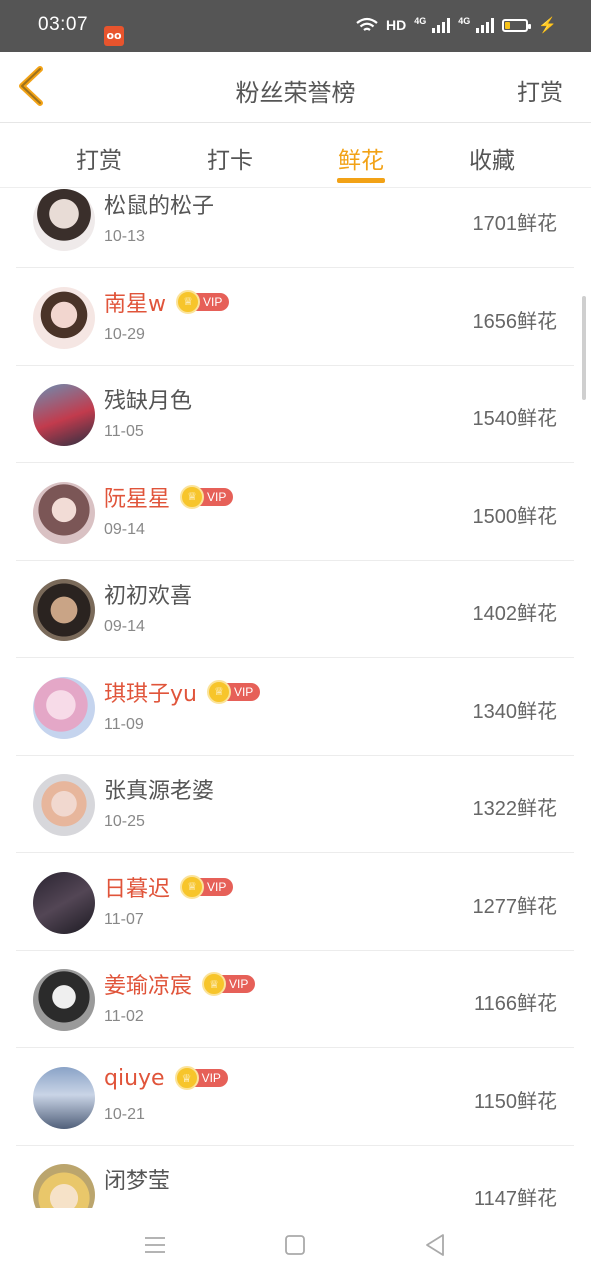 The image size is (591, 1280). Describe the element at coordinates (508, 25) in the screenshot. I see `battery-level` at that location.